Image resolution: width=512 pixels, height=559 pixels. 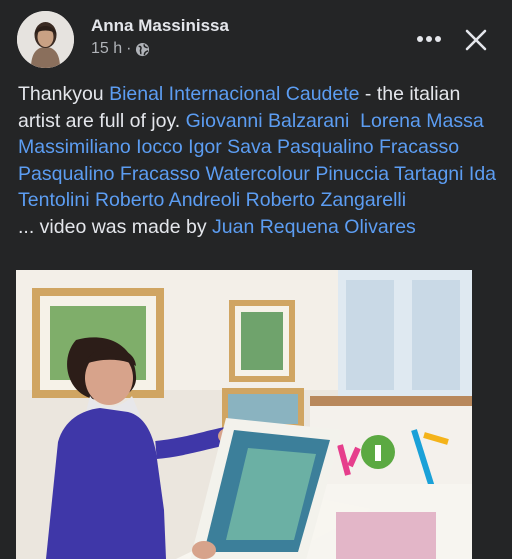 I want to click on post-header: Anna Massinissa 15 h ·, so click(x=256, y=39).